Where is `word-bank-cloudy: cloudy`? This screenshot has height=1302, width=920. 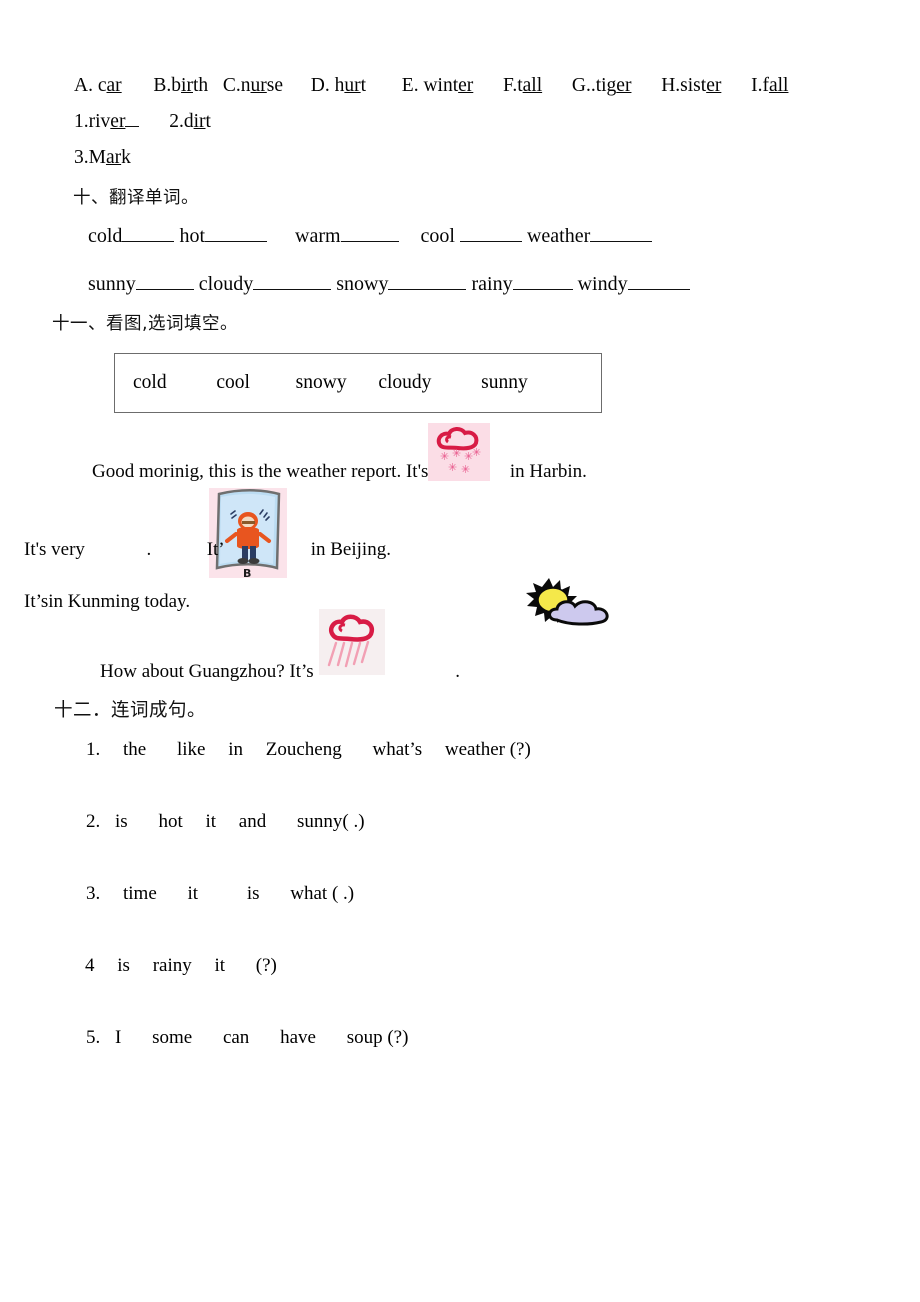
word-bank-cloudy: cloudy is located at coordinates (404, 383).